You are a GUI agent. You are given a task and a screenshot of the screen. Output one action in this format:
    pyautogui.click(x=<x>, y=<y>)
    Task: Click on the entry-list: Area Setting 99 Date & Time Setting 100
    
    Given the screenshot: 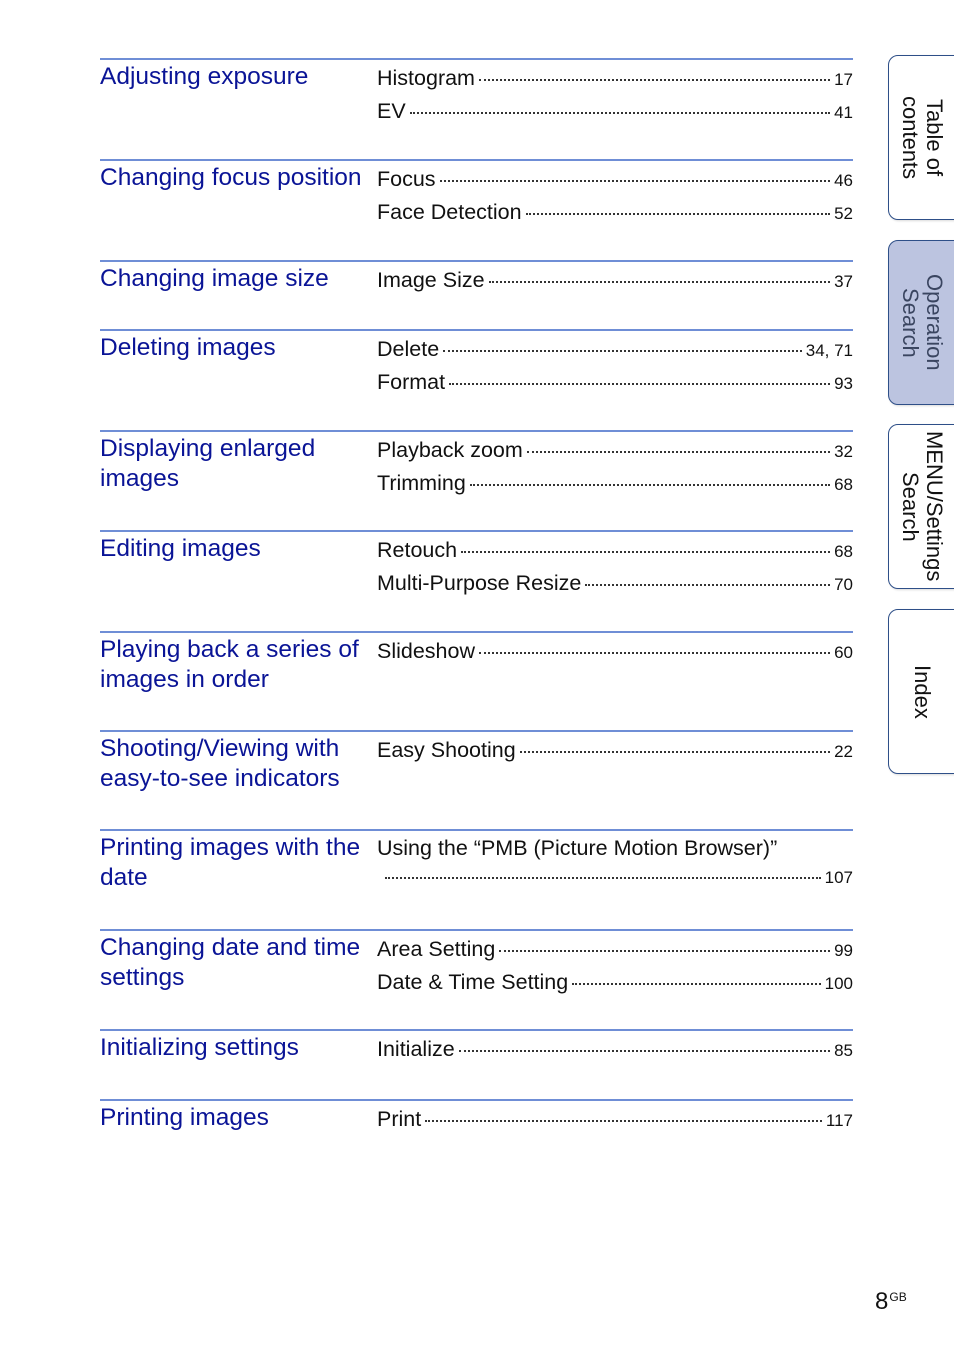 What is the action you would take?
    pyautogui.click(x=615, y=966)
    